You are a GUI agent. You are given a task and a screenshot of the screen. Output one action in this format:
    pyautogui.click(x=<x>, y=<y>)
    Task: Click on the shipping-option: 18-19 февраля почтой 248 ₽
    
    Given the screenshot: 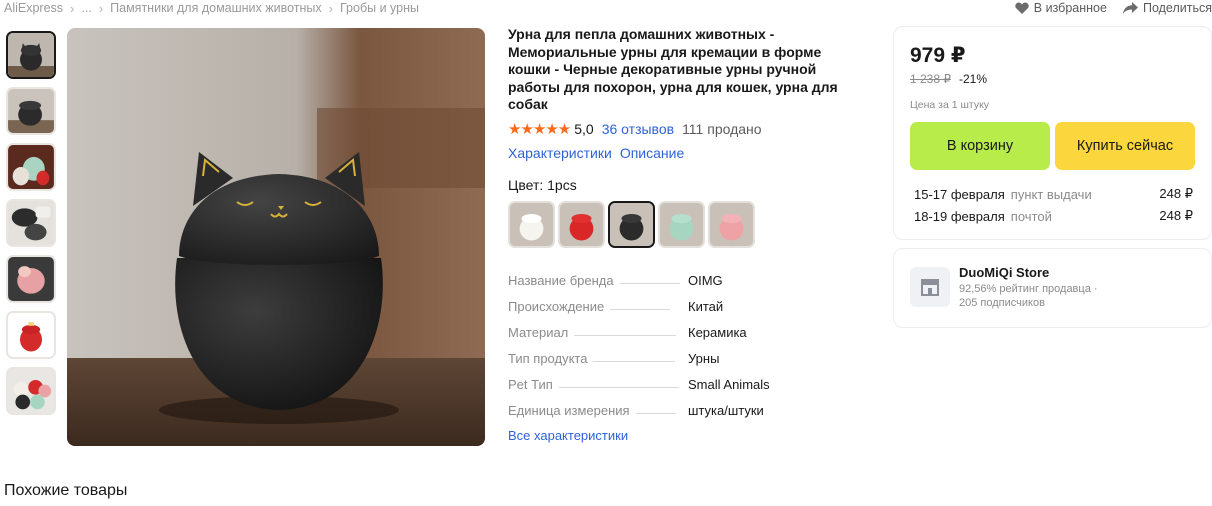 What is the action you would take?
    pyautogui.click(x=1052, y=216)
    